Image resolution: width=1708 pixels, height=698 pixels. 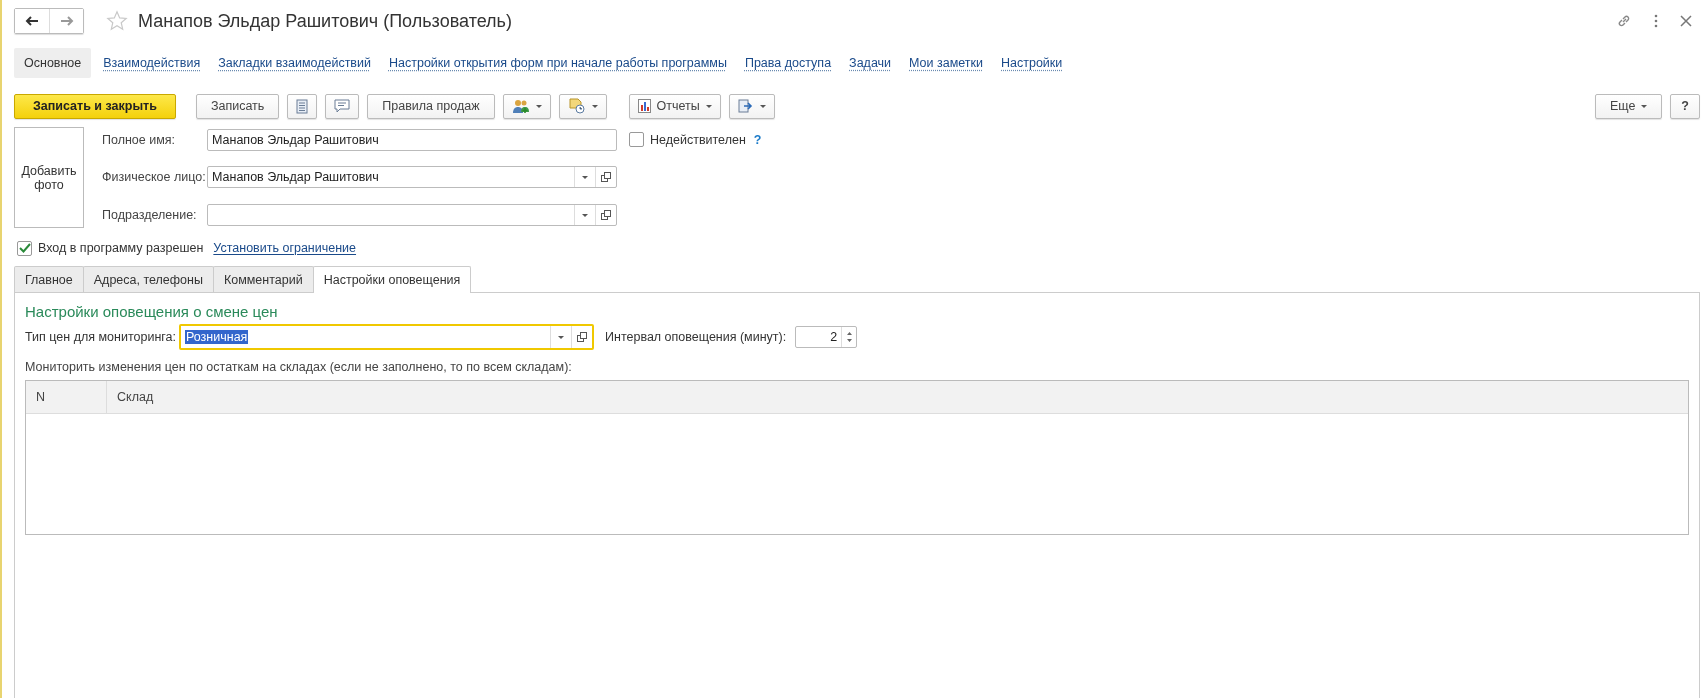 What do you see at coordinates (745, 106) in the screenshot?
I see `export-icon` at bounding box center [745, 106].